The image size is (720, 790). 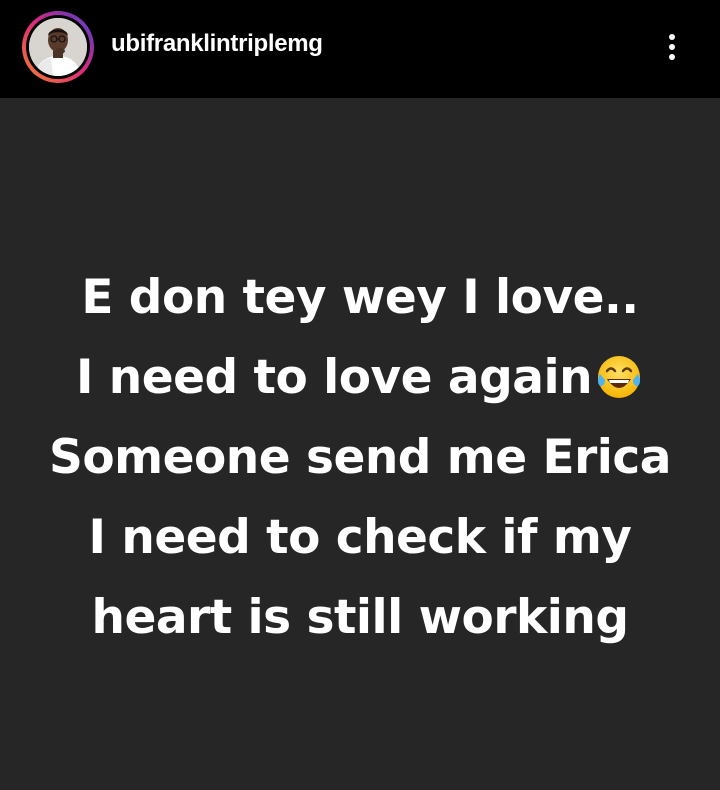 I want to click on username: ubifranklintriplemg, so click(x=217, y=44).